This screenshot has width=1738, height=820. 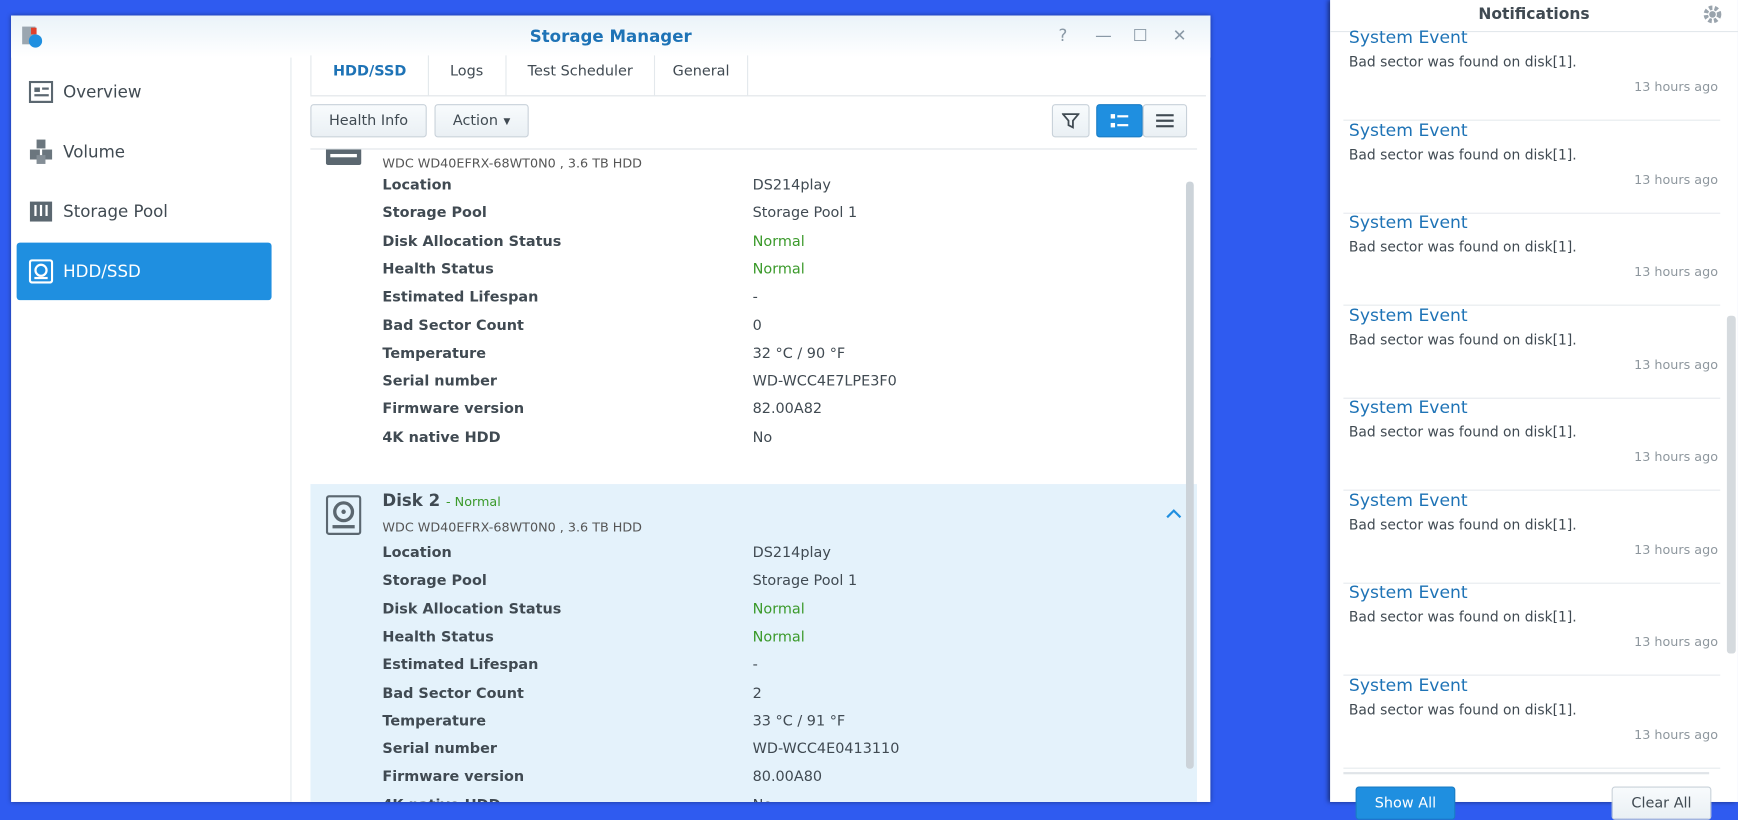 I want to click on property-value: 33 °C / 91 °F, so click(x=799, y=721).